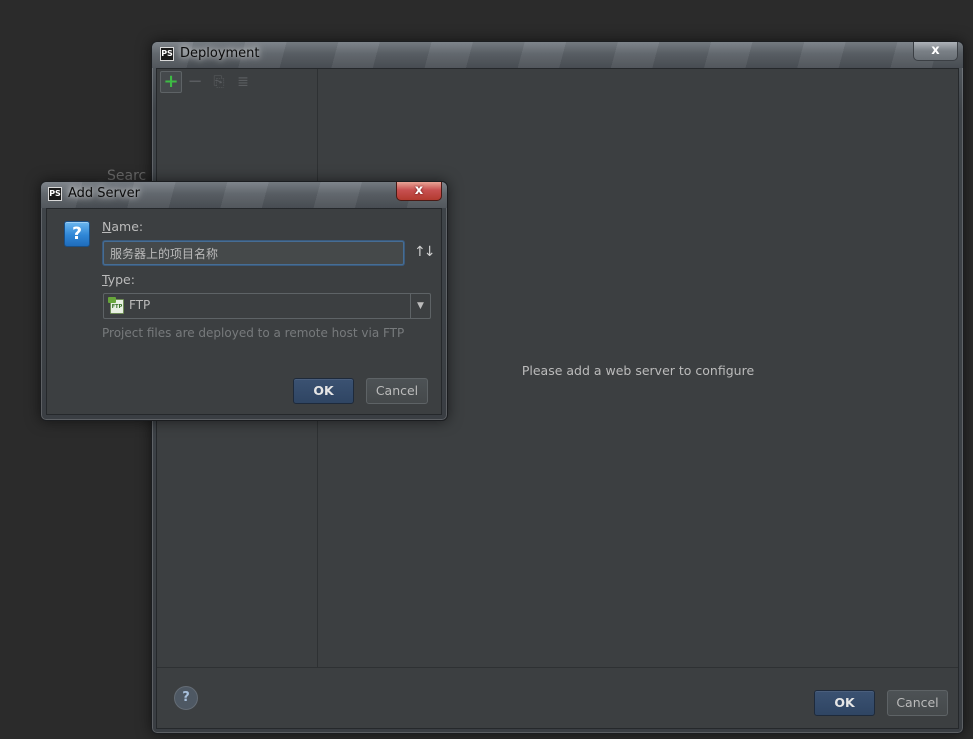 The width and height of the screenshot is (973, 739). What do you see at coordinates (253, 253) in the screenshot?
I see `server-name-input` at bounding box center [253, 253].